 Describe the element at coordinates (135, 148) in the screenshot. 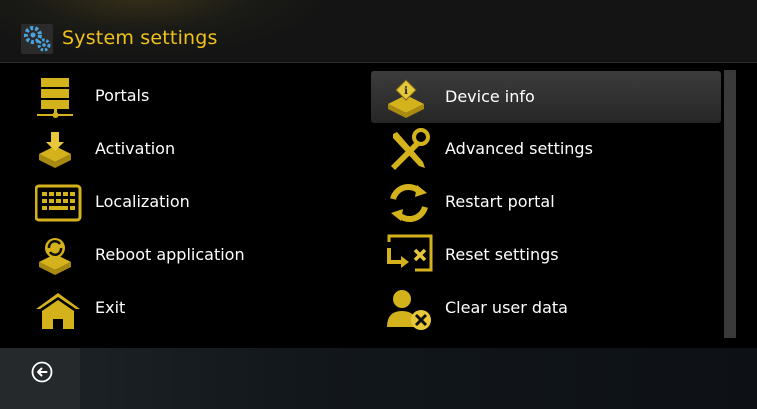

I see `menu-label: Activation` at that location.